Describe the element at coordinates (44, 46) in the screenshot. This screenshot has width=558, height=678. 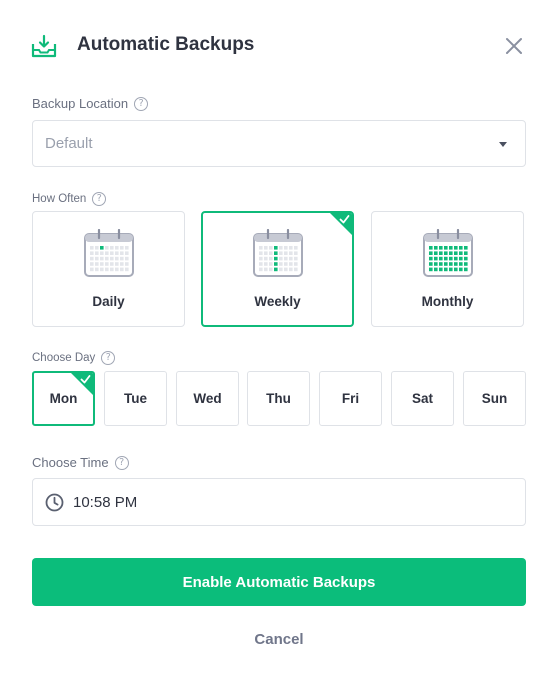
I see `download-tray-icon` at that location.